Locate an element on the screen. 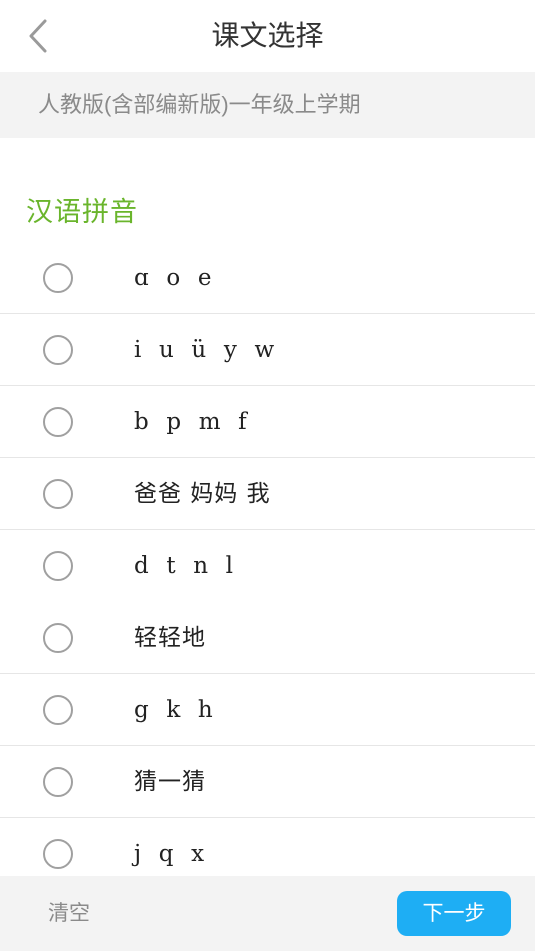  header-bar: 课文选择 is located at coordinates (267, 36).